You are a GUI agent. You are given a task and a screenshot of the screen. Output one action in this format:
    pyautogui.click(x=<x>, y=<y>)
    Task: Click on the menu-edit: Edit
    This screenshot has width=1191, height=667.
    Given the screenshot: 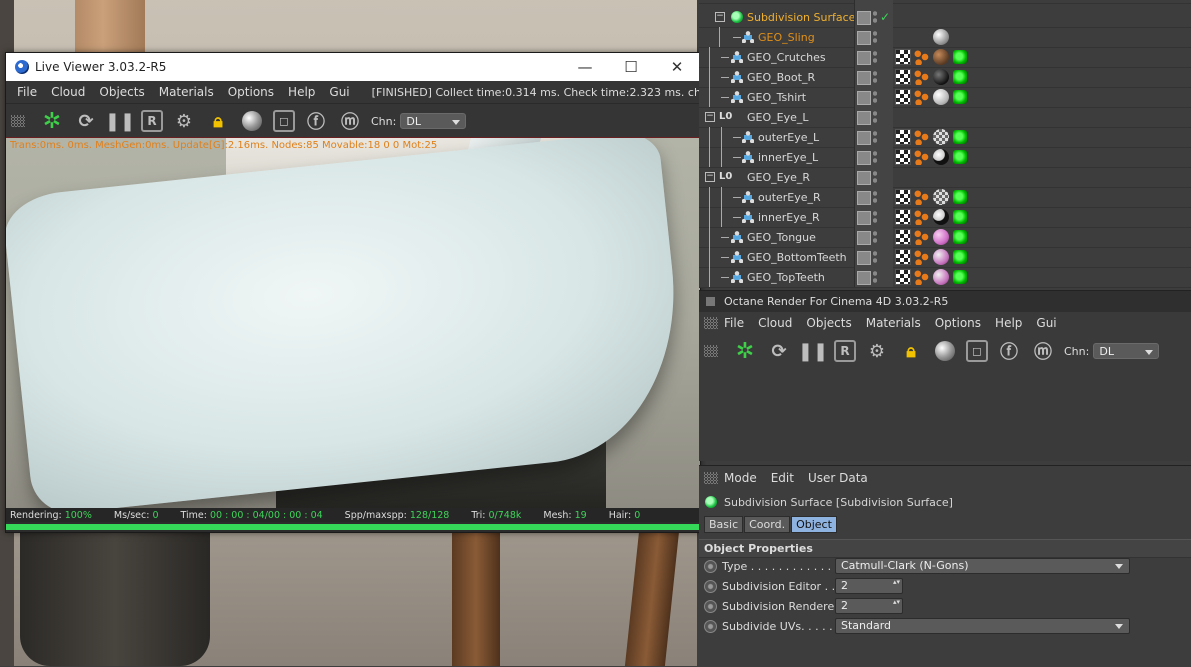 What is the action you would take?
    pyautogui.click(x=782, y=478)
    